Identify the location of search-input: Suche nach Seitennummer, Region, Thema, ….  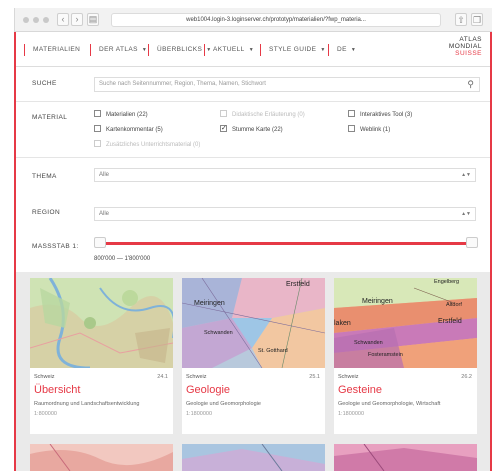
(287, 84).